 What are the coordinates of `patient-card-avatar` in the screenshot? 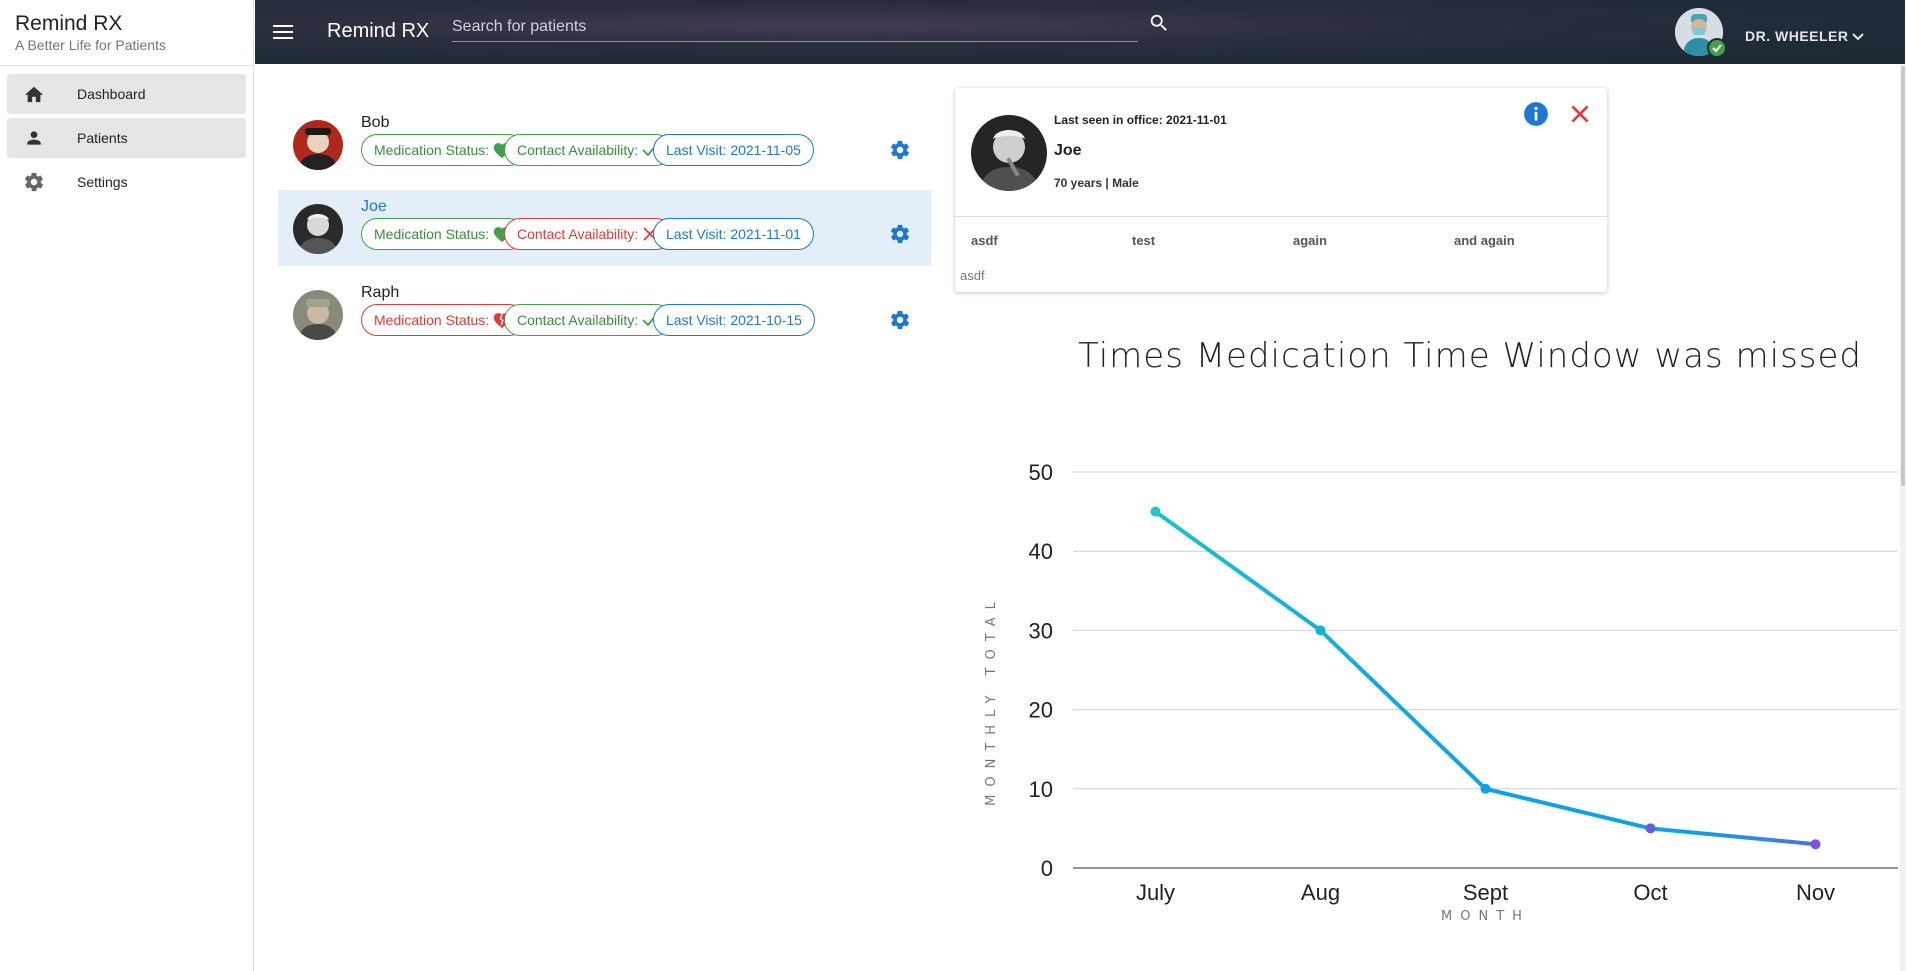 It's located at (1009, 153).